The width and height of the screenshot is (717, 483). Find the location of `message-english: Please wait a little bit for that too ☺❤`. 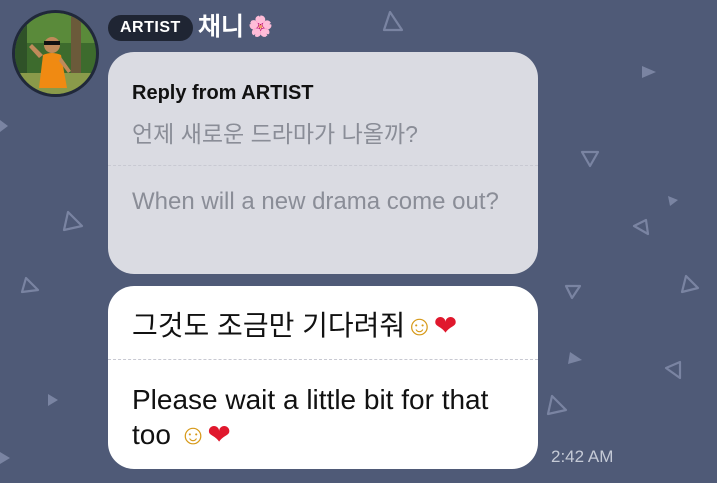

message-english: Please wait a little bit for that too ☺❤ is located at coordinates (327, 417).